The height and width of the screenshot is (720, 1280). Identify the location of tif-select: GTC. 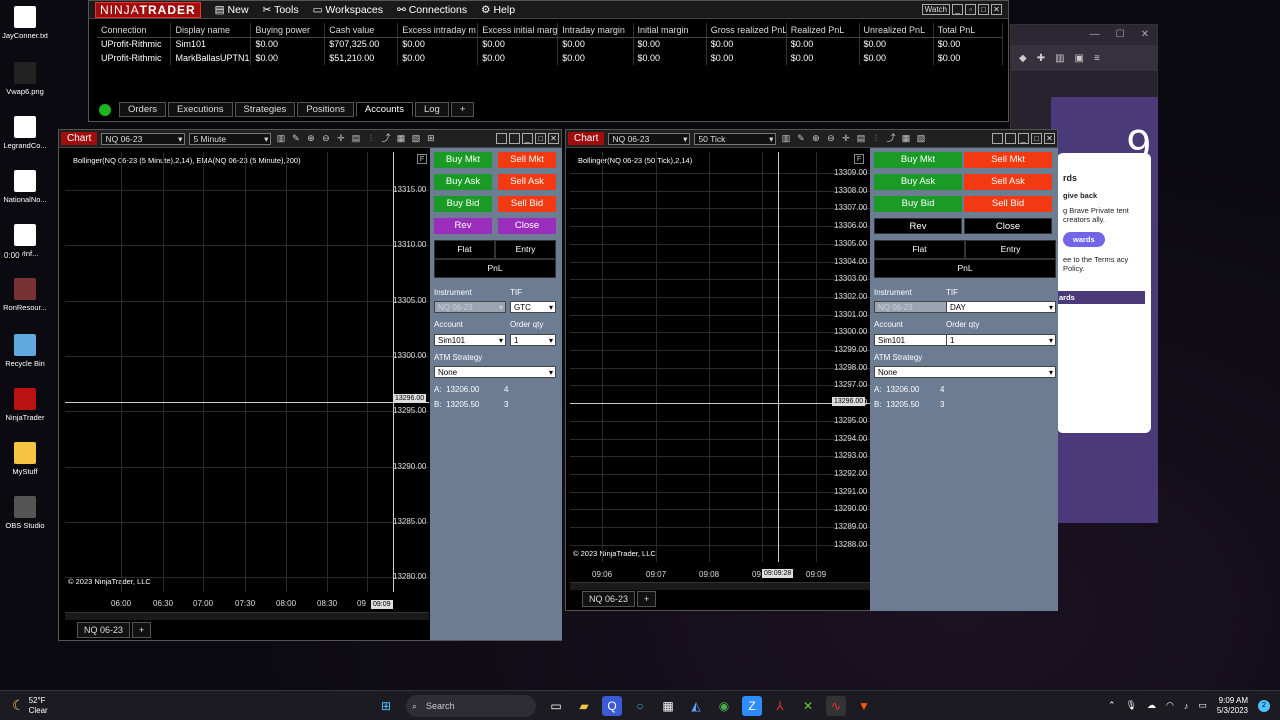
(533, 307).